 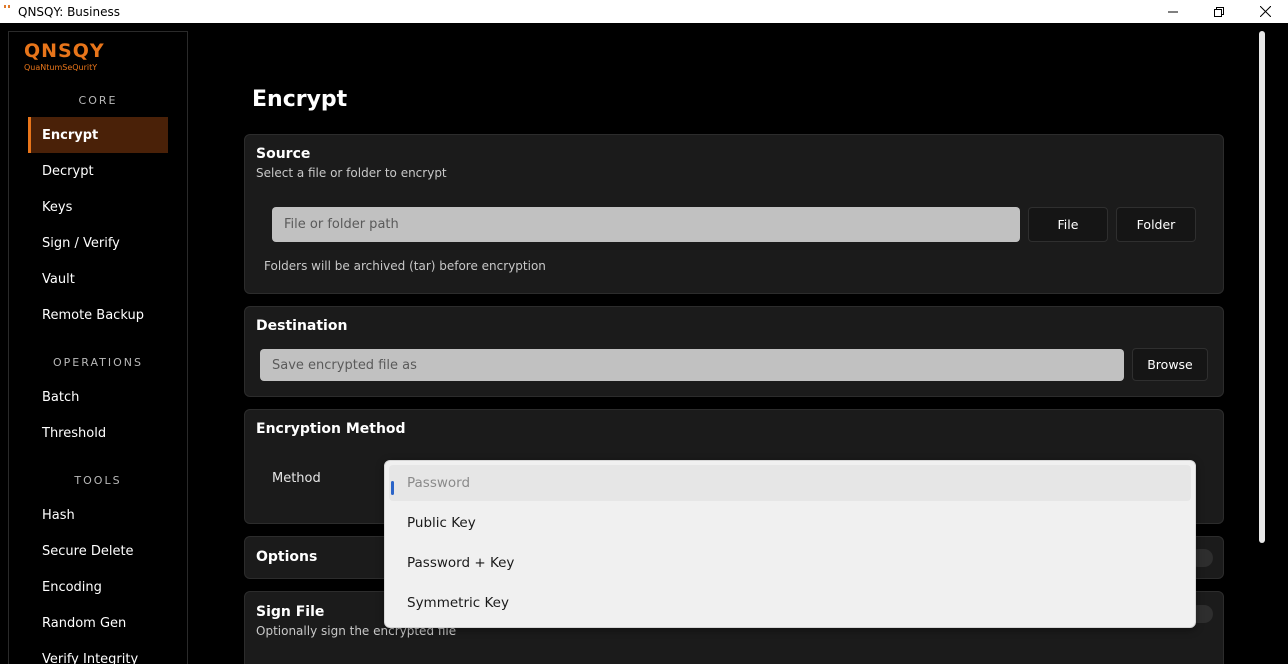 What do you see at coordinates (98, 362) in the screenshot?
I see `section-label-operations: OPERATIONS` at bounding box center [98, 362].